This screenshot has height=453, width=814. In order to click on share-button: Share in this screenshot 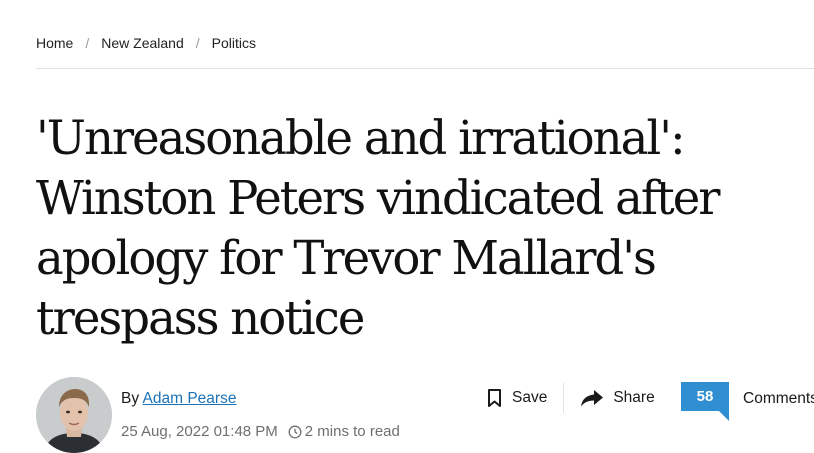, I will do `click(617, 398)`.